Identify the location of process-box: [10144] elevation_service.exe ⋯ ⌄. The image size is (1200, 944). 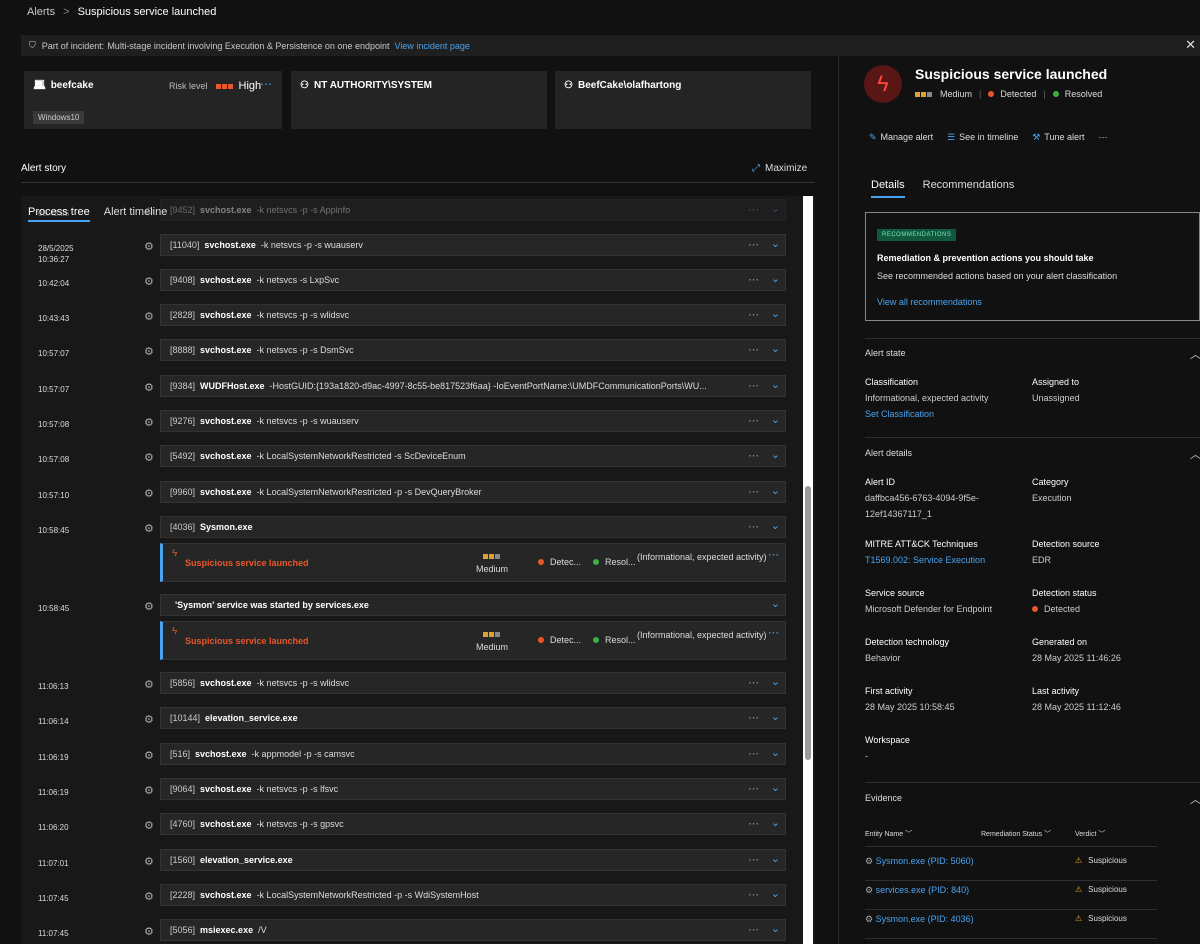
(473, 718).